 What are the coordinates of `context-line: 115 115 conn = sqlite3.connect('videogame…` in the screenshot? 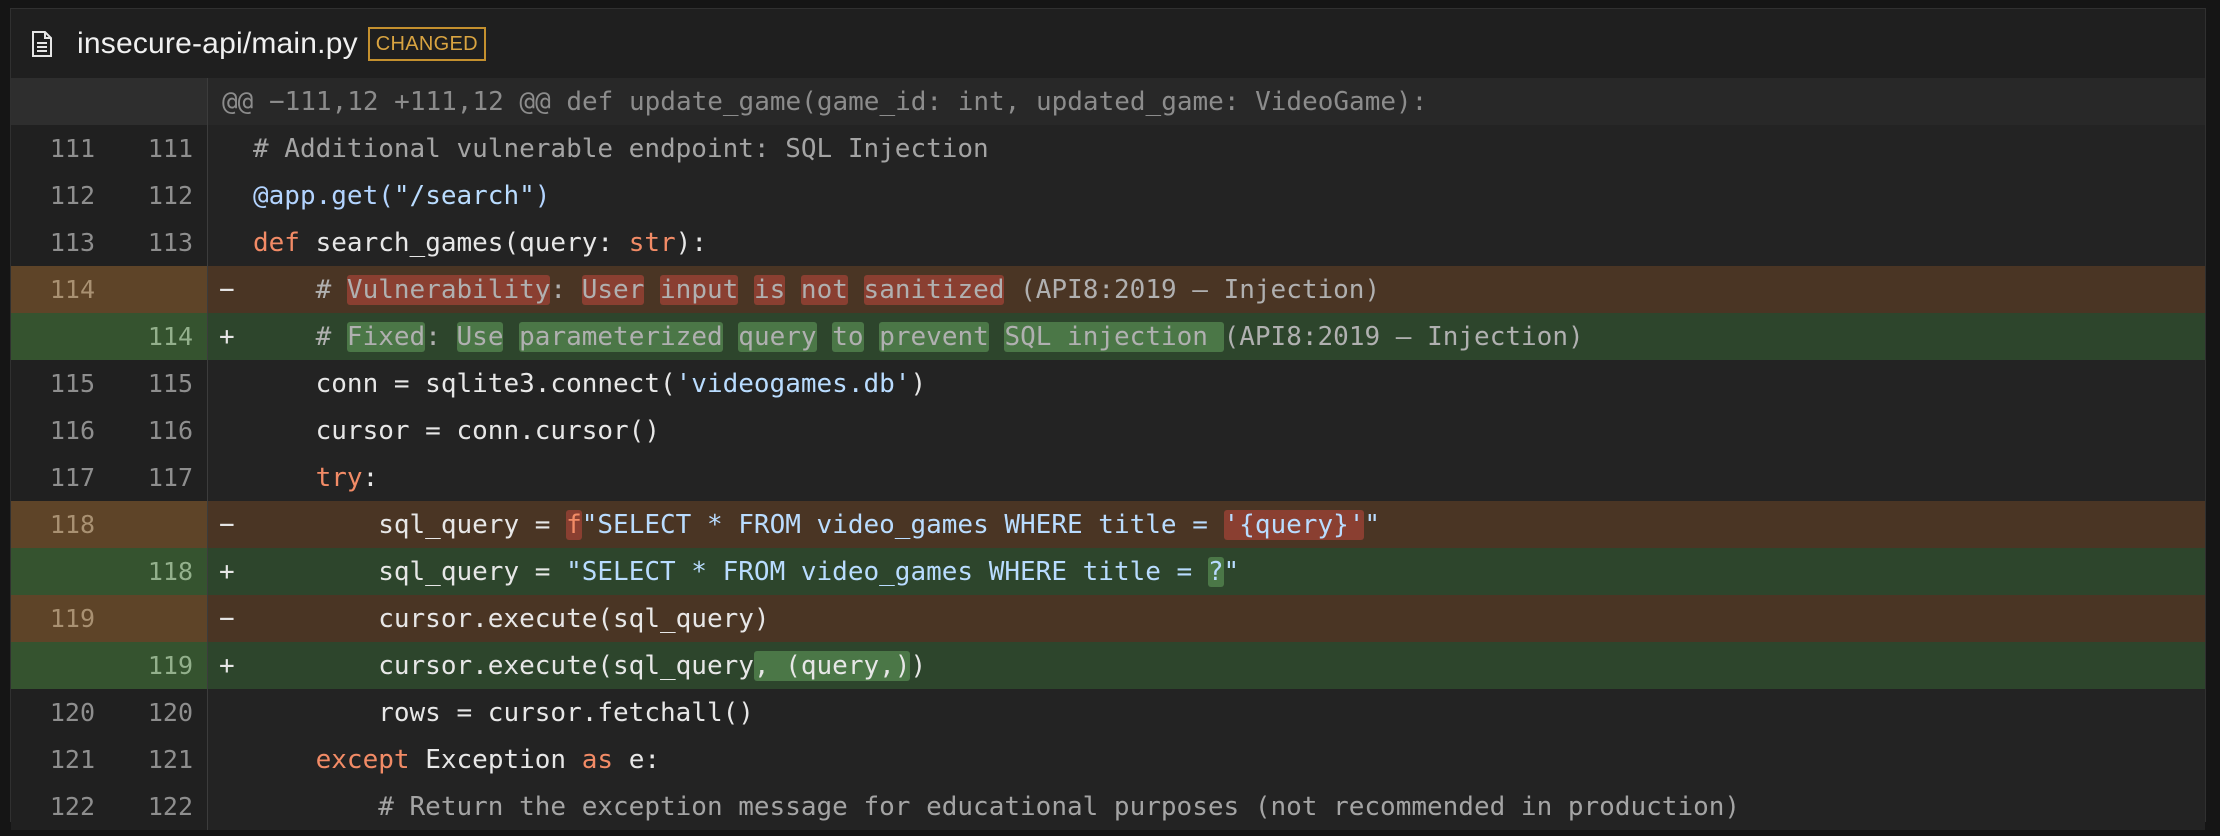 It's located at (1108, 383).